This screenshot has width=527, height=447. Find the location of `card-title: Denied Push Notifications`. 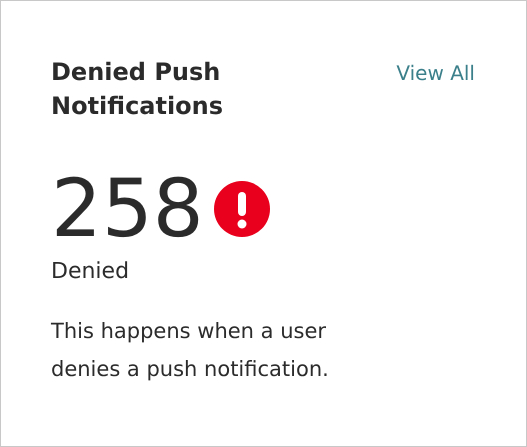

card-title: Denied Push Notifications is located at coordinates (137, 89).